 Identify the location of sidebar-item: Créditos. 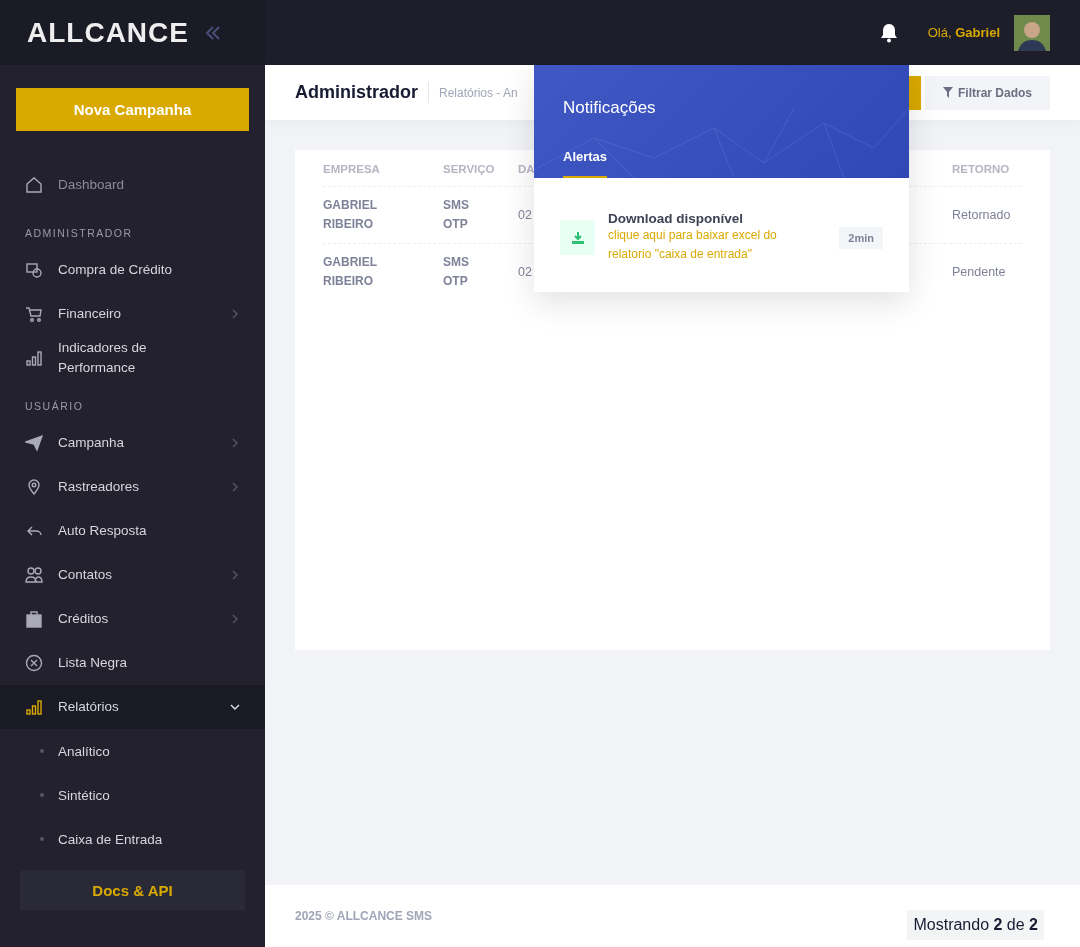
(132, 619).